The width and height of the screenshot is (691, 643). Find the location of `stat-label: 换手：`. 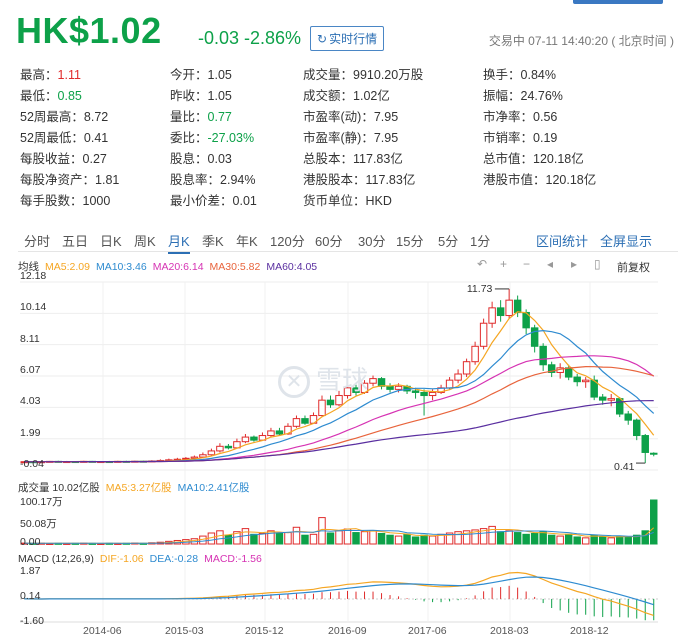

stat-label: 换手： is located at coordinates (502, 75).